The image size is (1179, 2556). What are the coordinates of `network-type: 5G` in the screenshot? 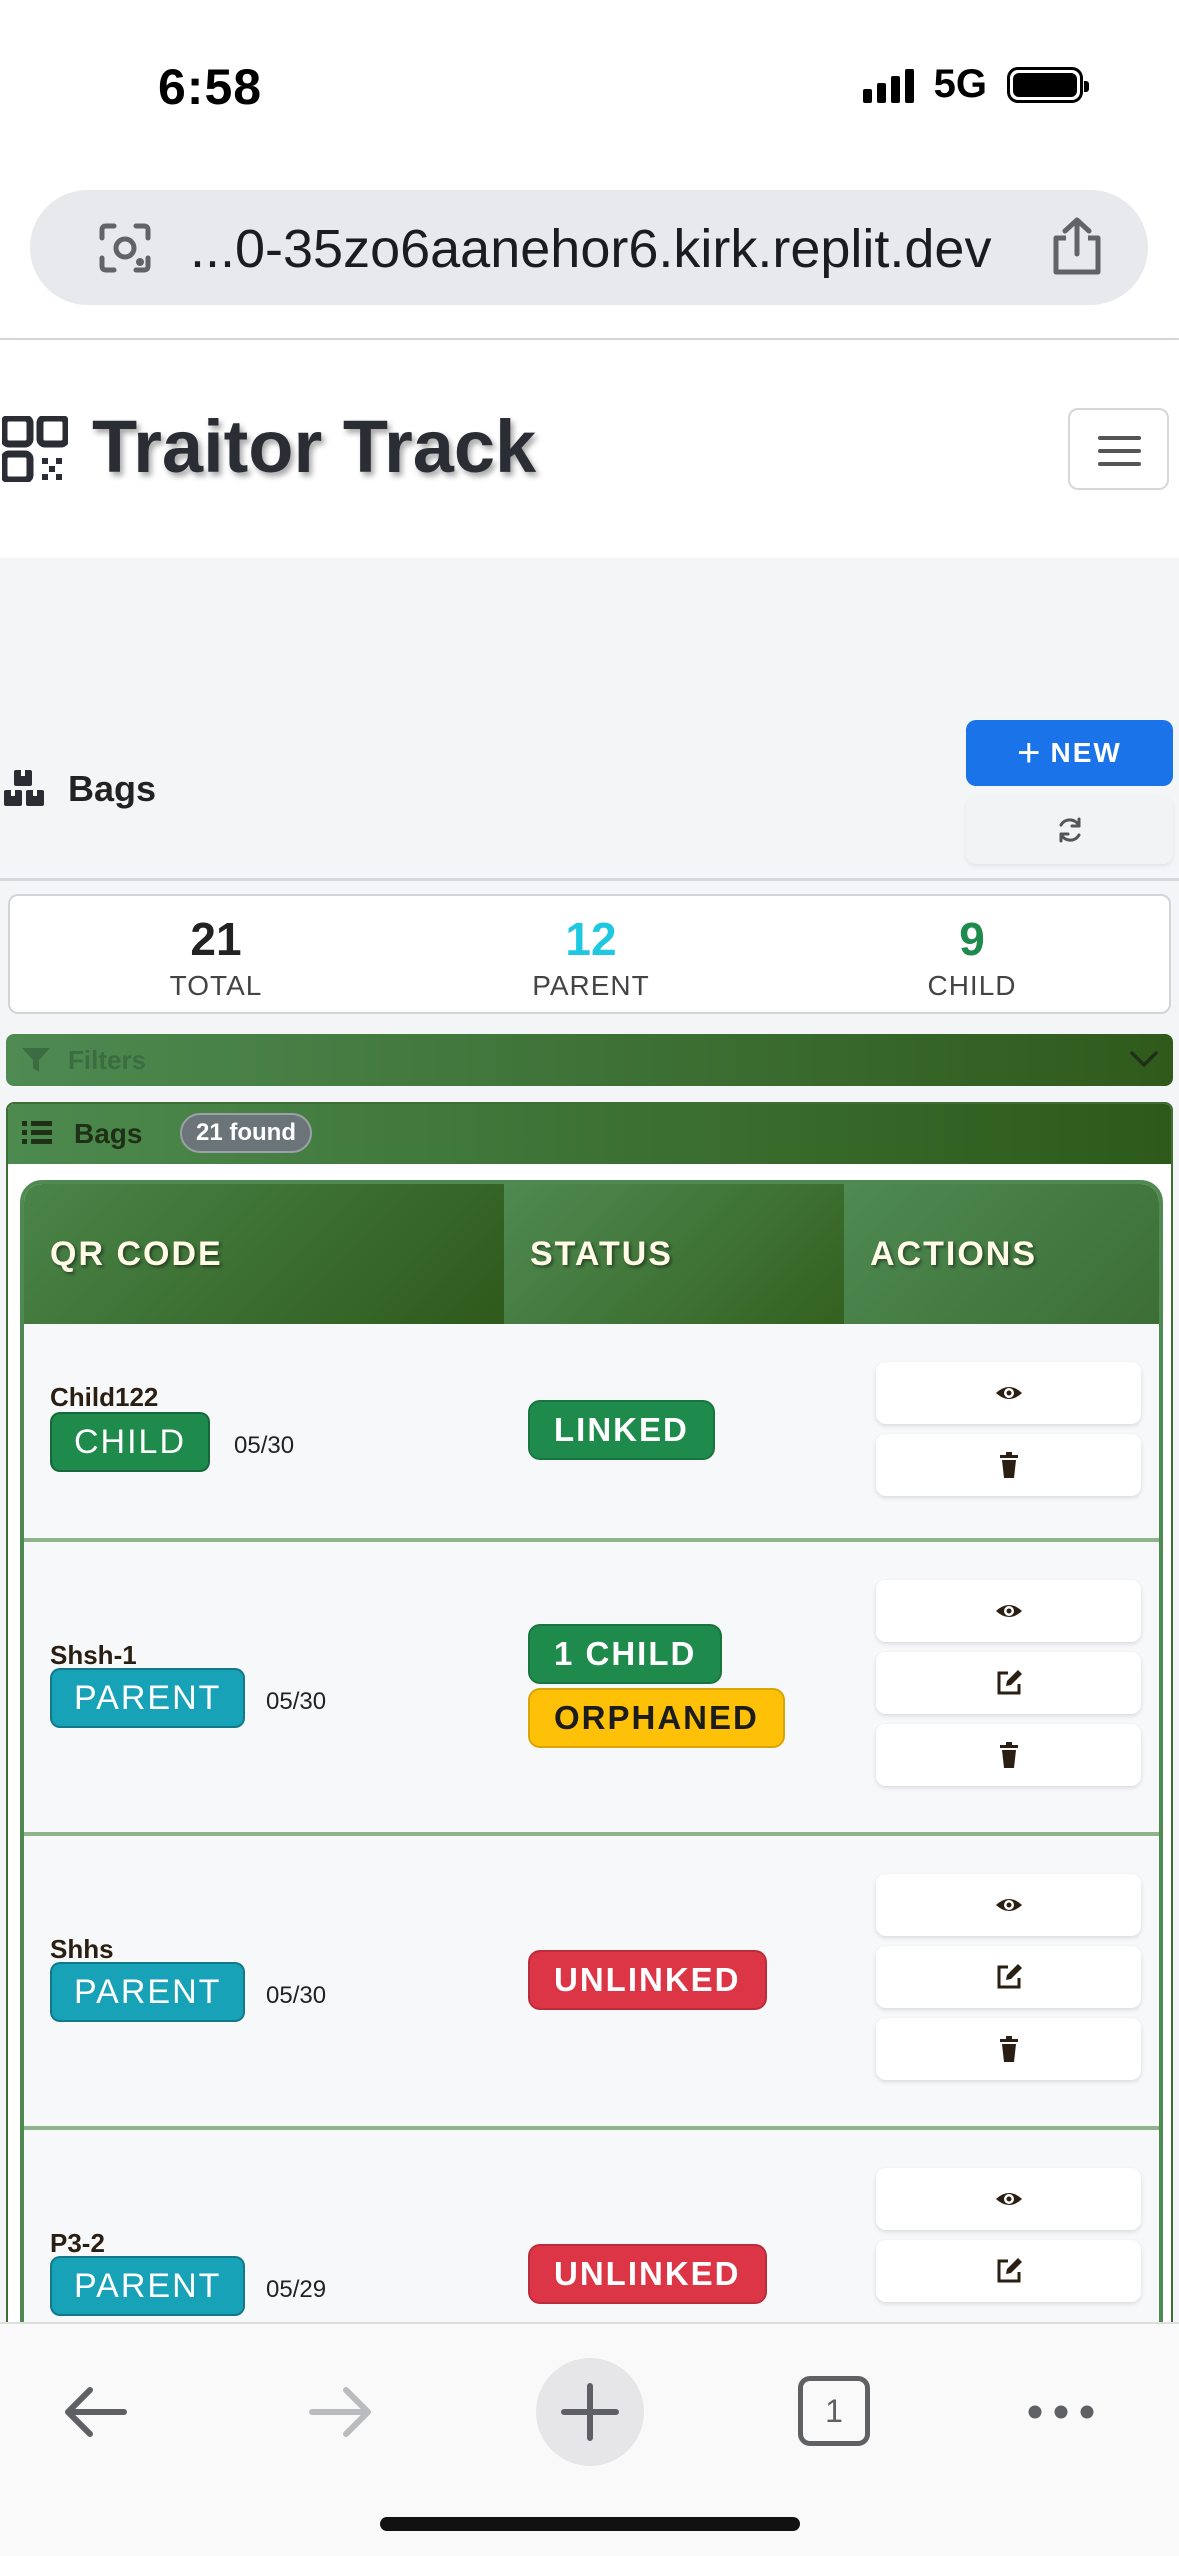 It's located at (960, 84).